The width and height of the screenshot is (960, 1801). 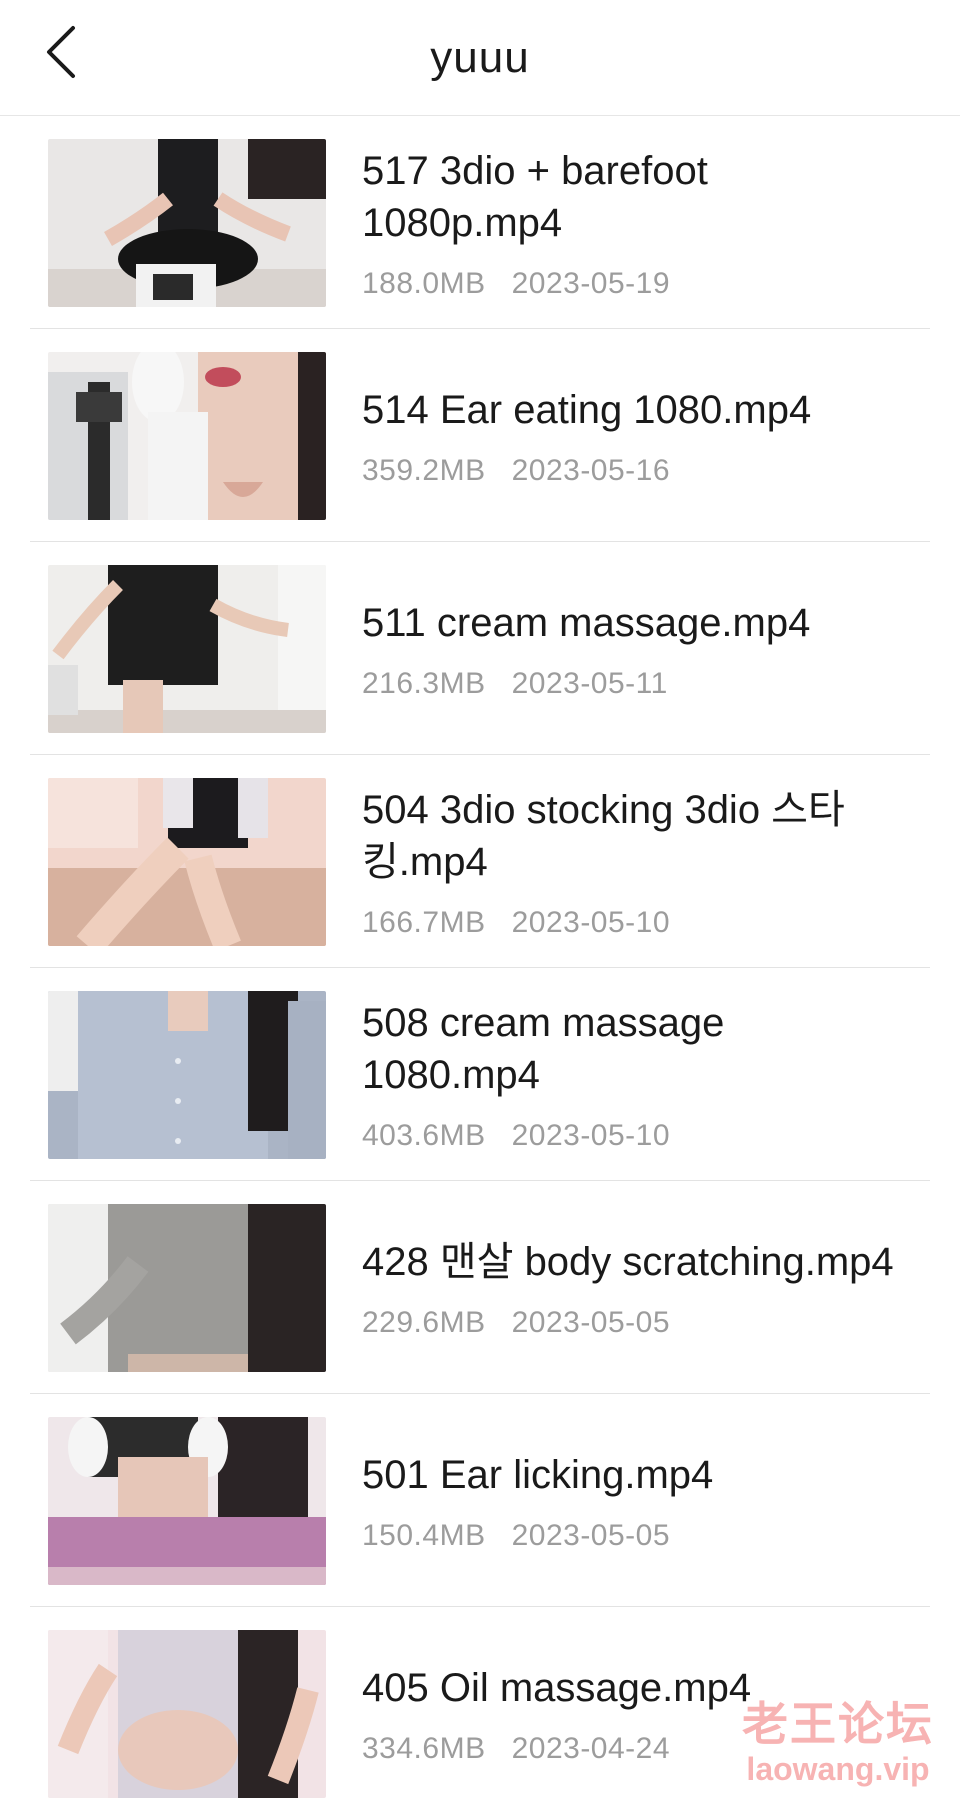 I want to click on file-meta: 334.6MB 2023-04-24, so click(x=632, y=1749).